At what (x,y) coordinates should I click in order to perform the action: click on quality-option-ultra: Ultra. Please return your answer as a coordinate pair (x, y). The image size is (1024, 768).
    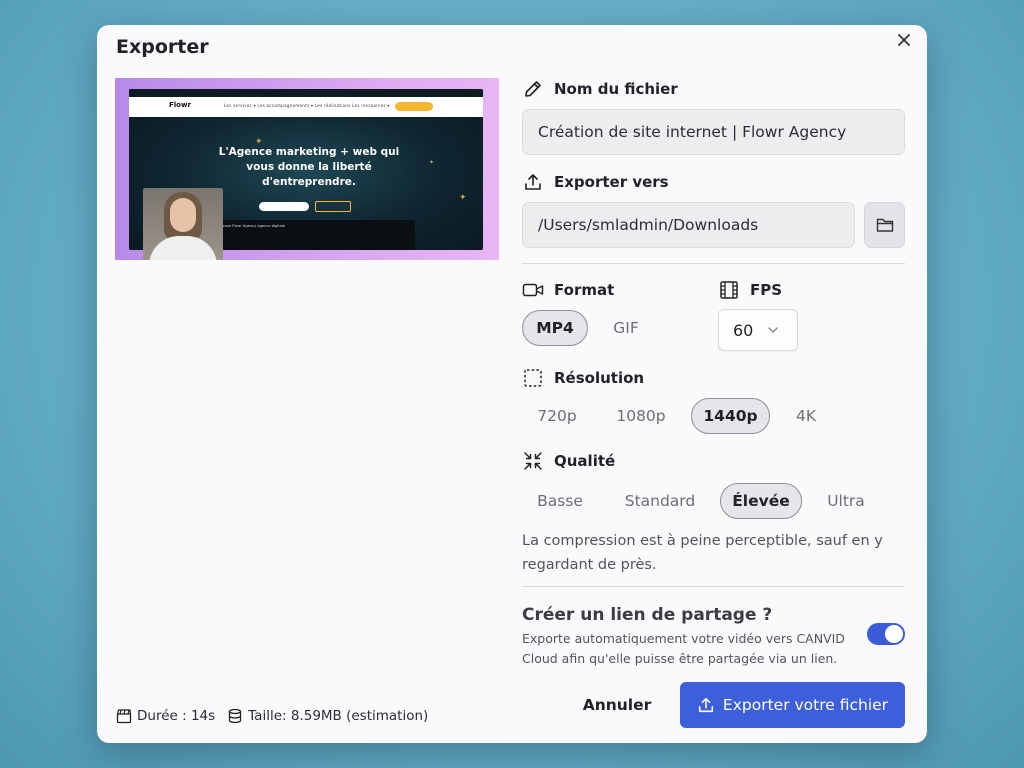
    Looking at the image, I should click on (846, 501).